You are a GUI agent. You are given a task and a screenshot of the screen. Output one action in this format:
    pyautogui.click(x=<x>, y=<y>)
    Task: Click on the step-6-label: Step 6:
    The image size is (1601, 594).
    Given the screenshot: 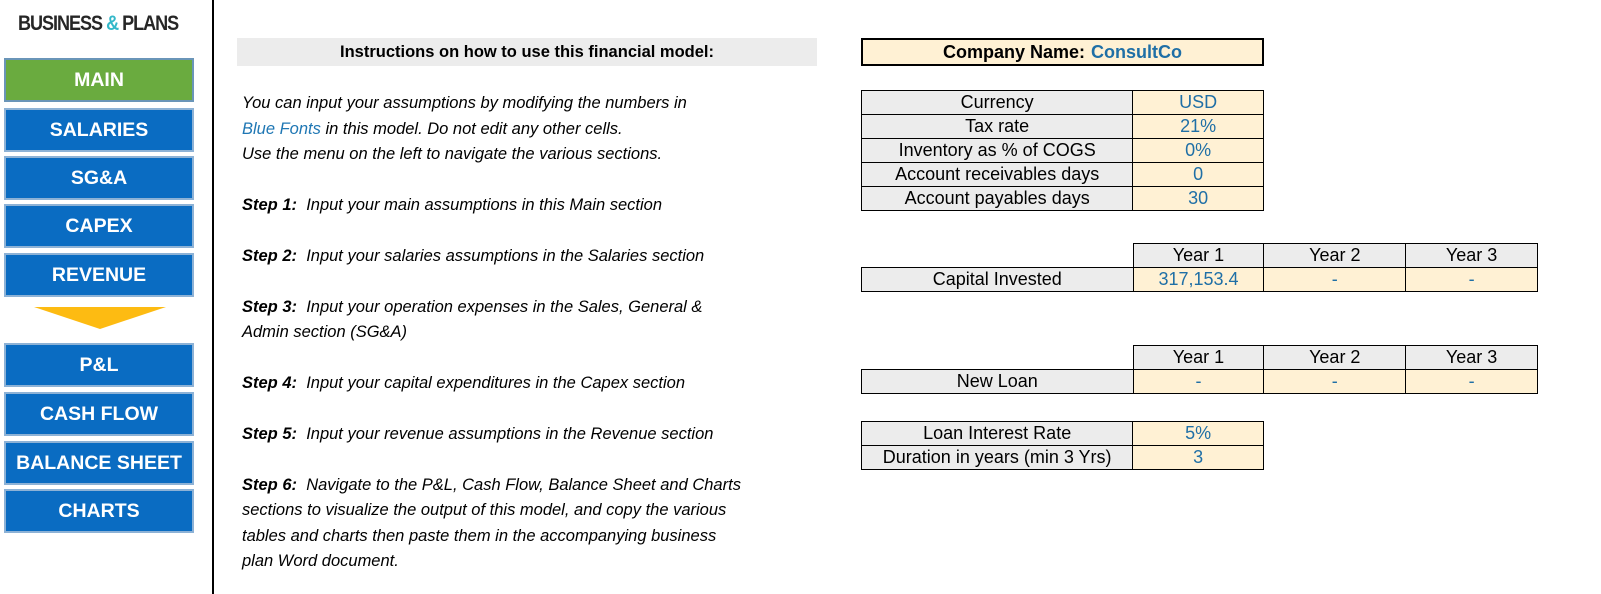 What is the action you would take?
    pyautogui.click(x=270, y=485)
    